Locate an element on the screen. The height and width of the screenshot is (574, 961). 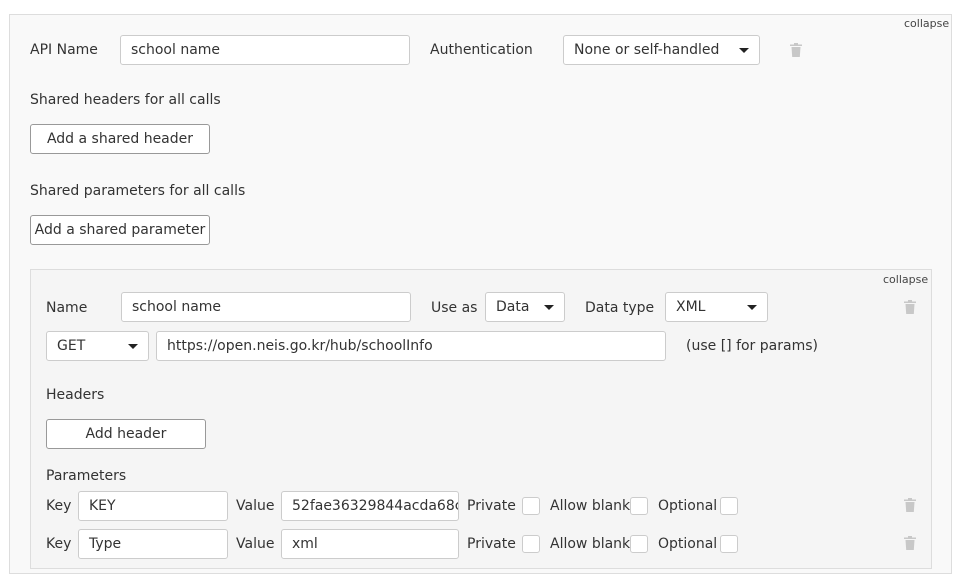
authentication-value: None or self-handled is located at coordinates (647, 50).